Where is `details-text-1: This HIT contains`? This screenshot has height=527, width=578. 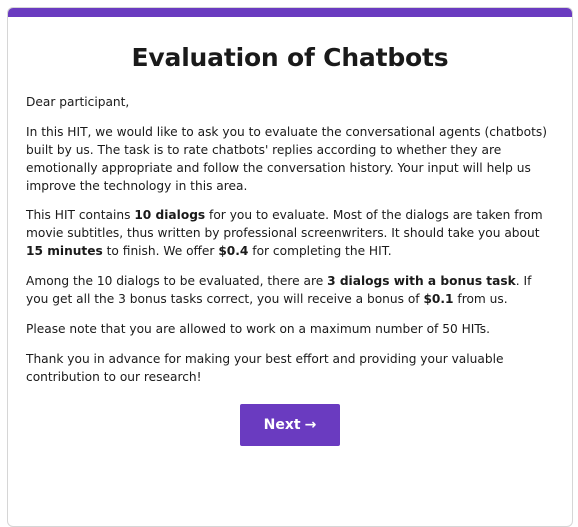
details-text-1: This HIT contains is located at coordinates (80, 215).